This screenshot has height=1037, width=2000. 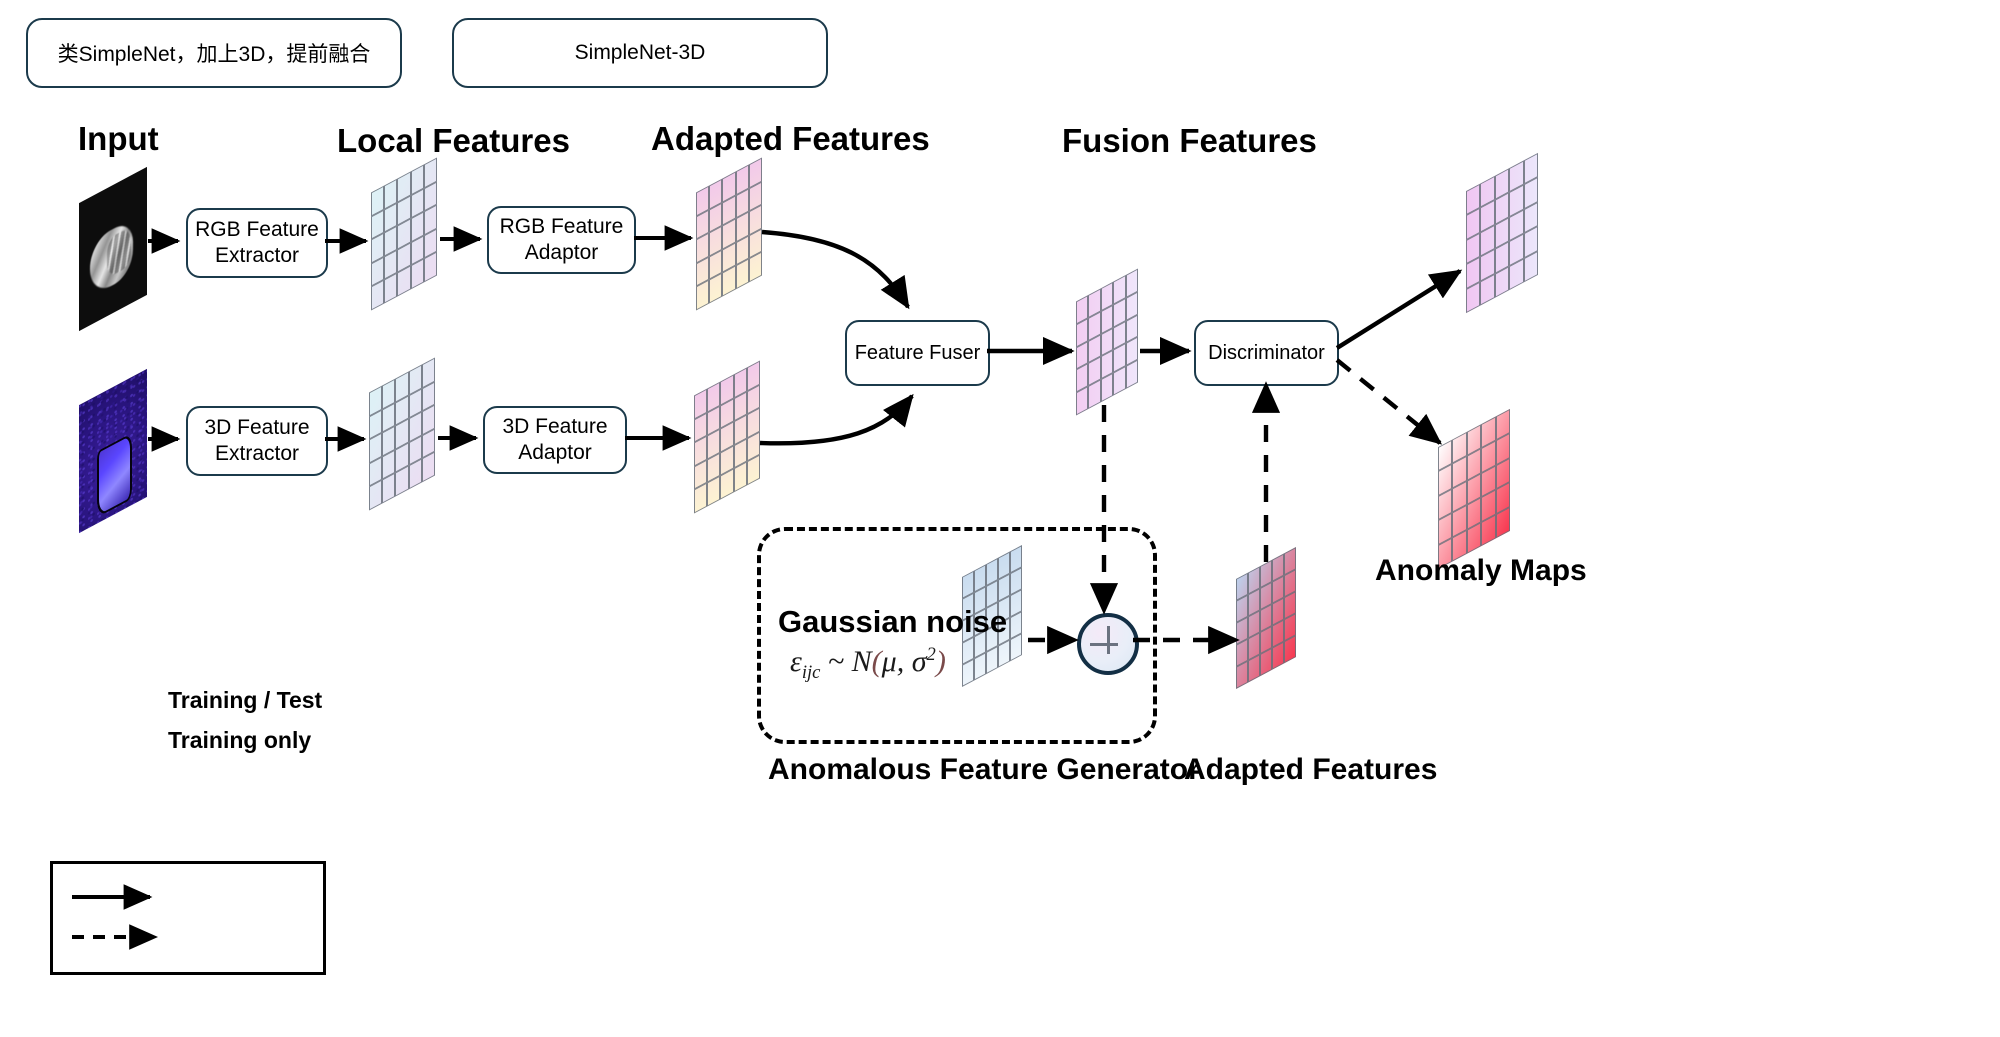 What do you see at coordinates (1399, 309) in the screenshot?
I see `arrow-discriminator-to-normal-map` at bounding box center [1399, 309].